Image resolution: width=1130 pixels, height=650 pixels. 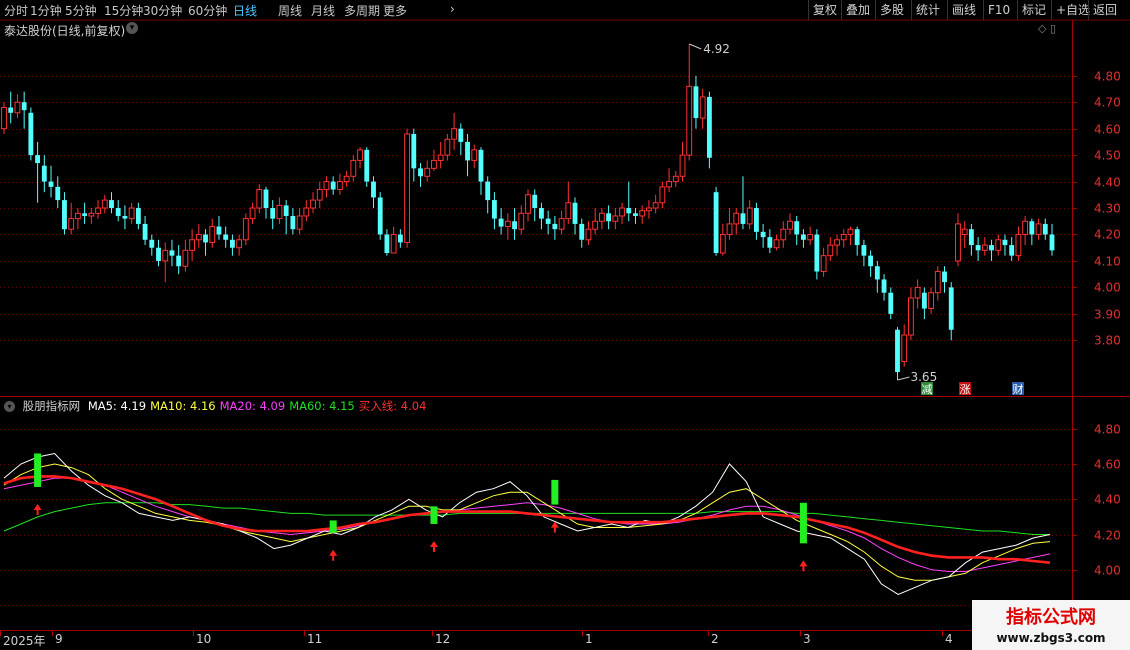 What do you see at coordinates (1107, 341) in the screenshot?
I see `main-price-label-10: 3.80` at bounding box center [1107, 341].